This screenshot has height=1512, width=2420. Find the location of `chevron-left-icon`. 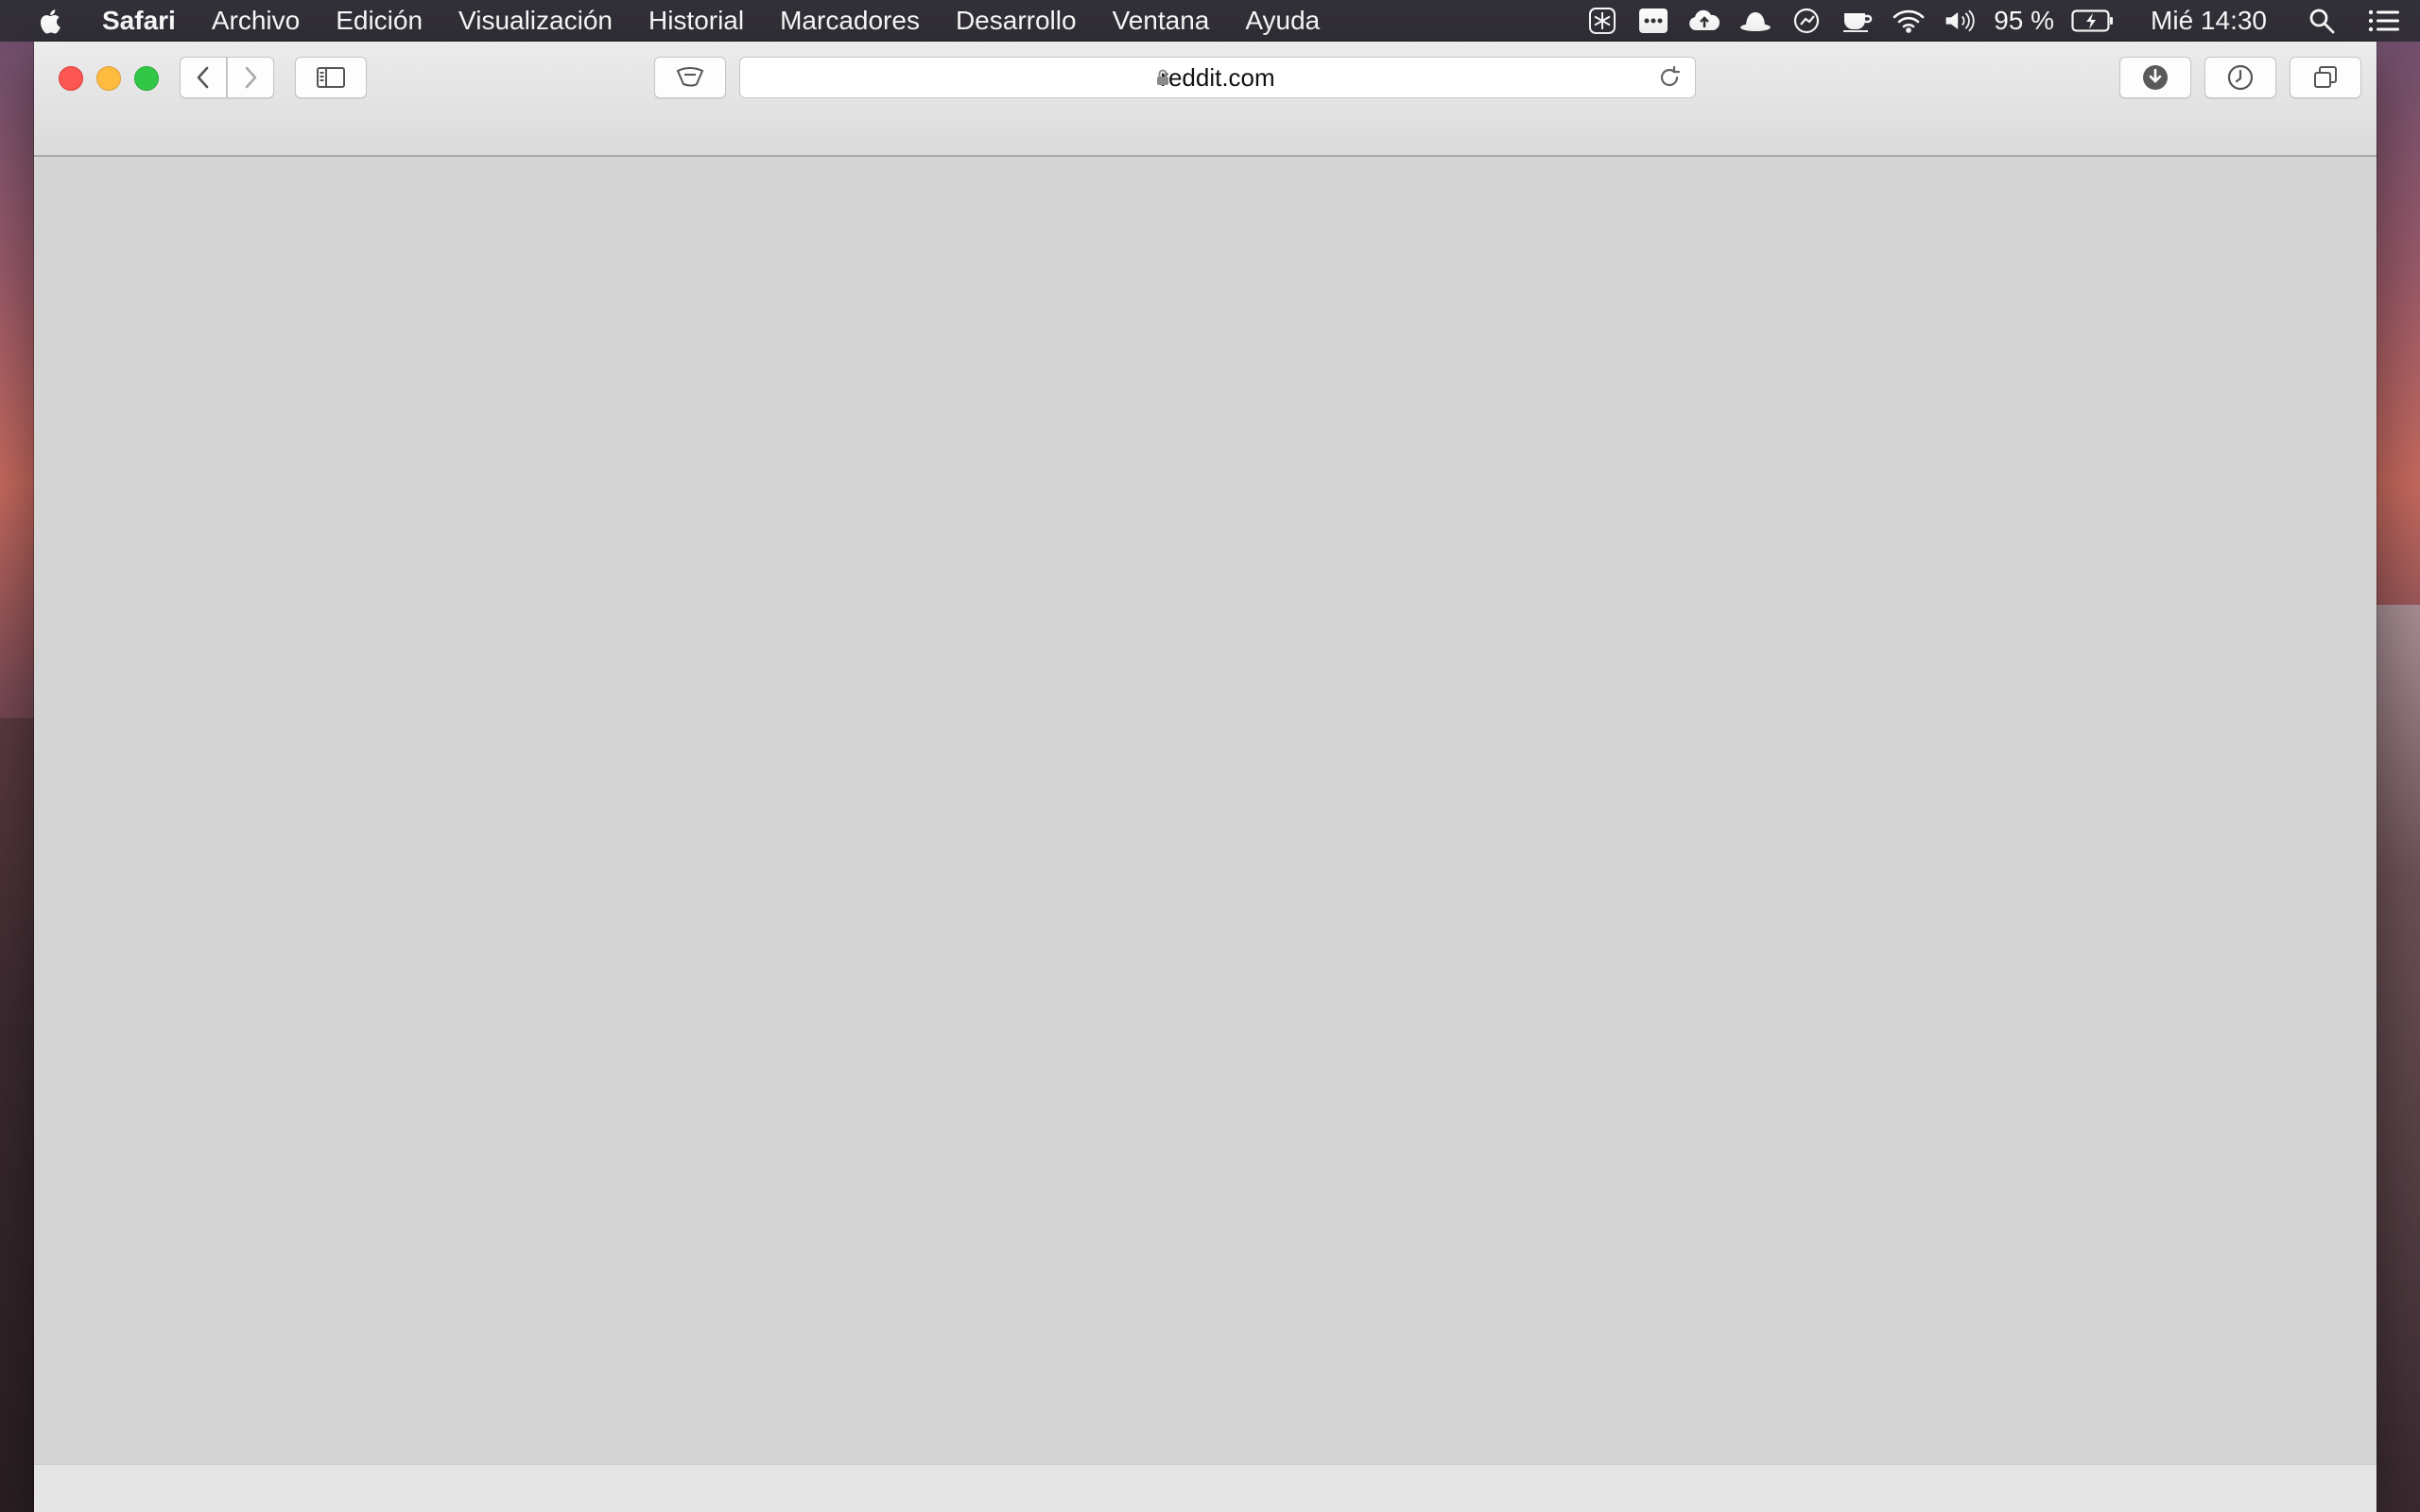

chevron-left-icon is located at coordinates (203, 77).